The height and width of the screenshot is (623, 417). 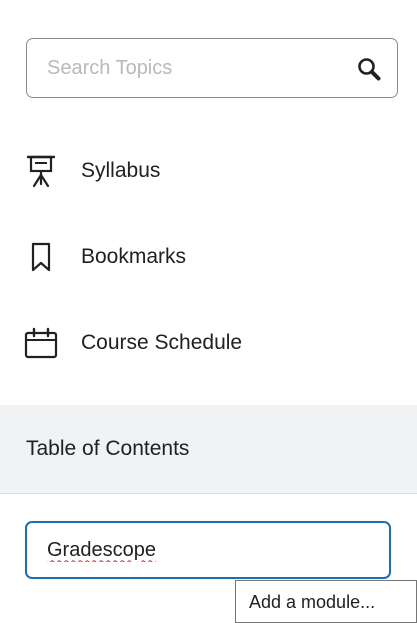 What do you see at coordinates (134, 256) in the screenshot?
I see `nav-item-label: Bookmarks` at bounding box center [134, 256].